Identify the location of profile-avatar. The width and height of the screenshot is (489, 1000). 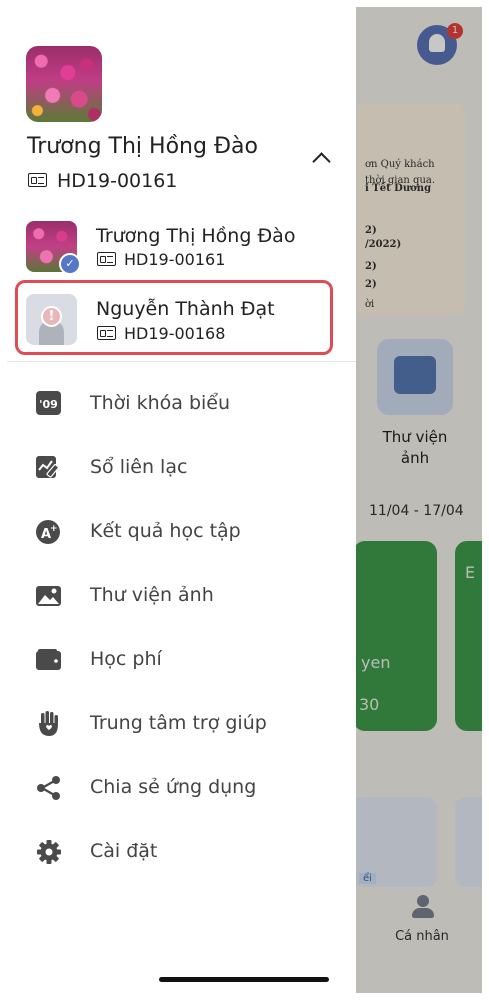
(64, 84).